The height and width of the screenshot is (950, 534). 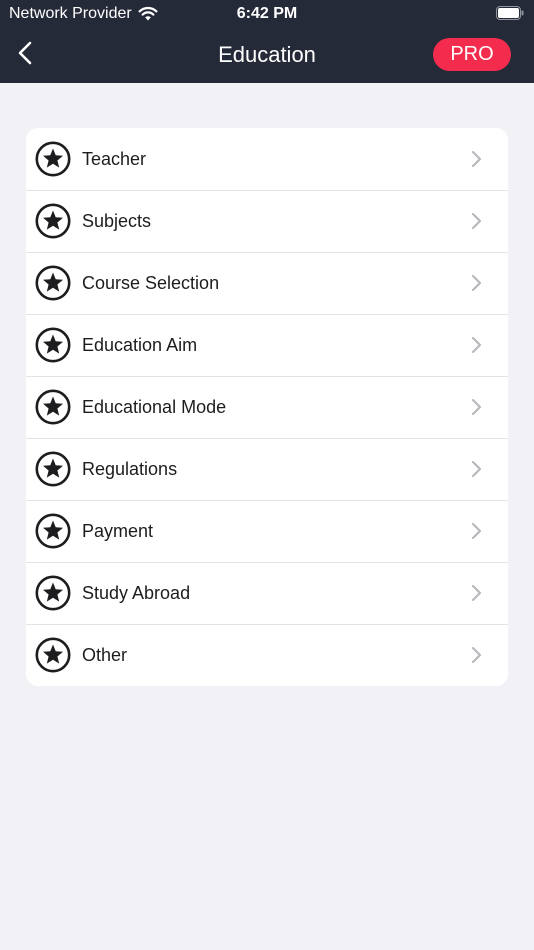 I want to click on list-item-label: Study Abroad, so click(x=136, y=593).